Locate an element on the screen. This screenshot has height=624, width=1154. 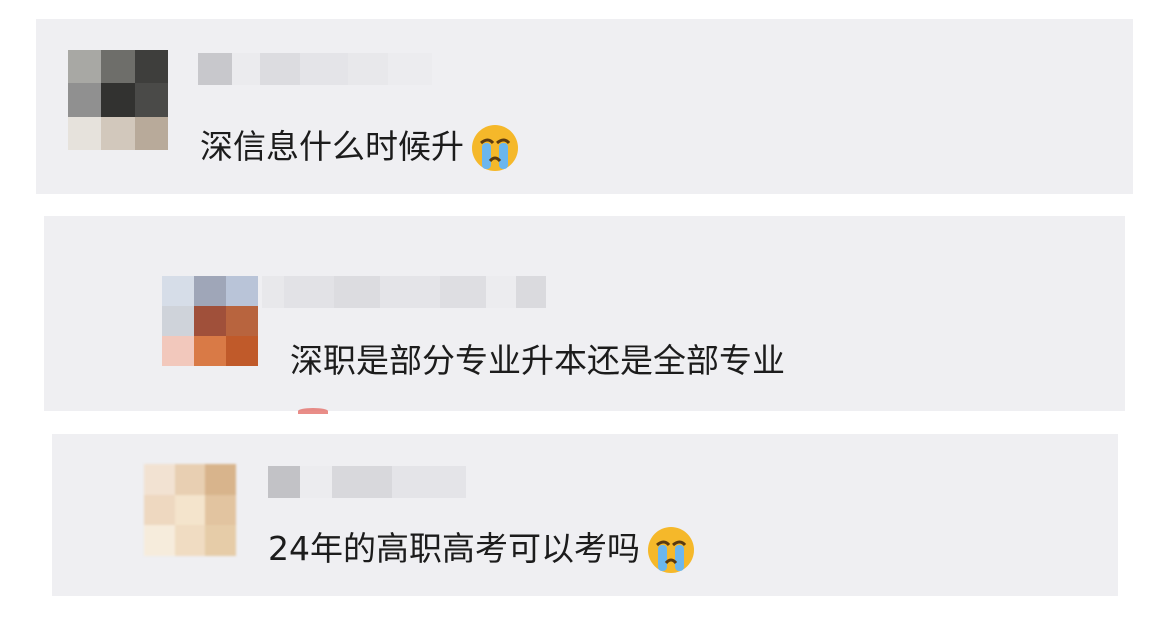
comment-body: 深信息什么时候升 is located at coordinates (332, 146).